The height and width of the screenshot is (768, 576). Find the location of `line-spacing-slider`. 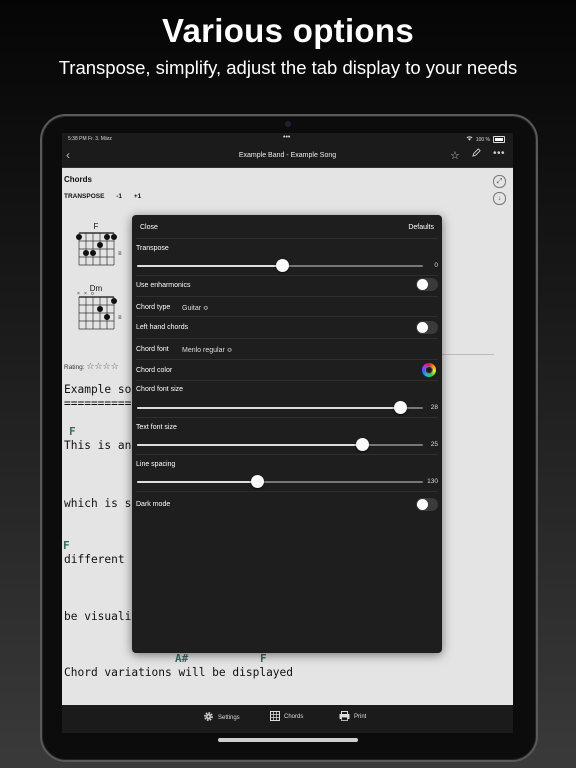

line-spacing-slider is located at coordinates (280, 481).